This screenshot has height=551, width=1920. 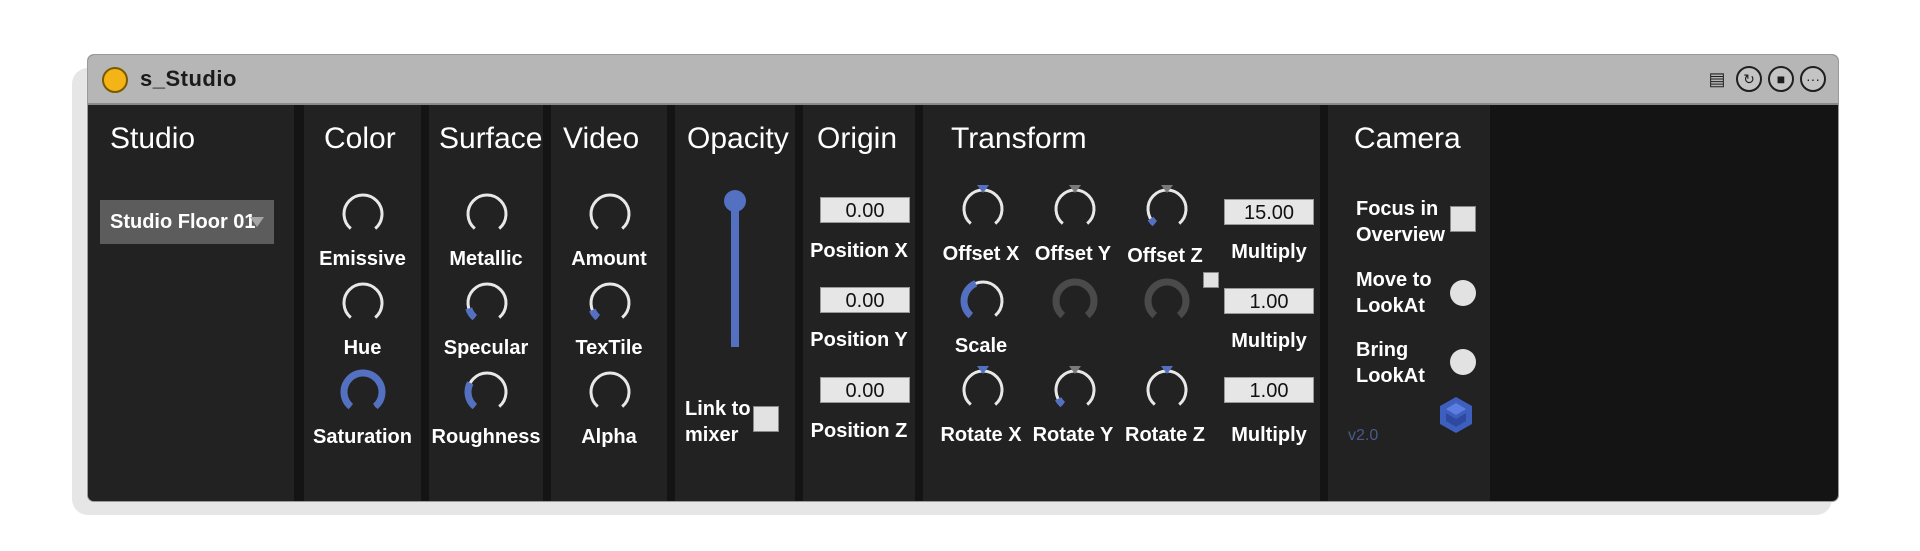 What do you see at coordinates (1075, 387) in the screenshot?
I see `rotate-y-knob-graphic` at bounding box center [1075, 387].